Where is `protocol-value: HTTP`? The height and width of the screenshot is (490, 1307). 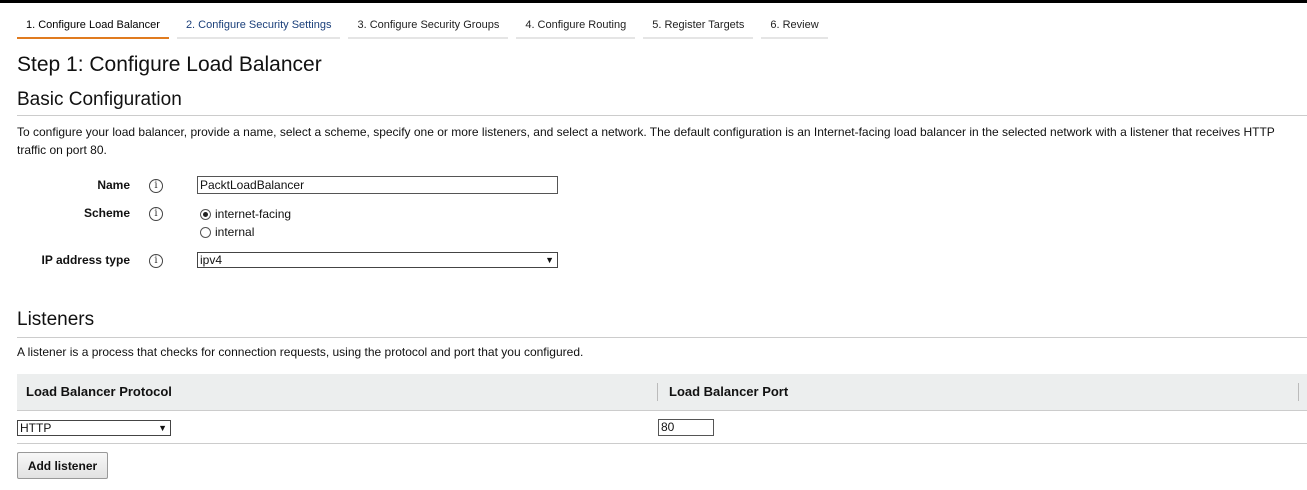
protocol-value: HTTP is located at coordinates (36, 428).